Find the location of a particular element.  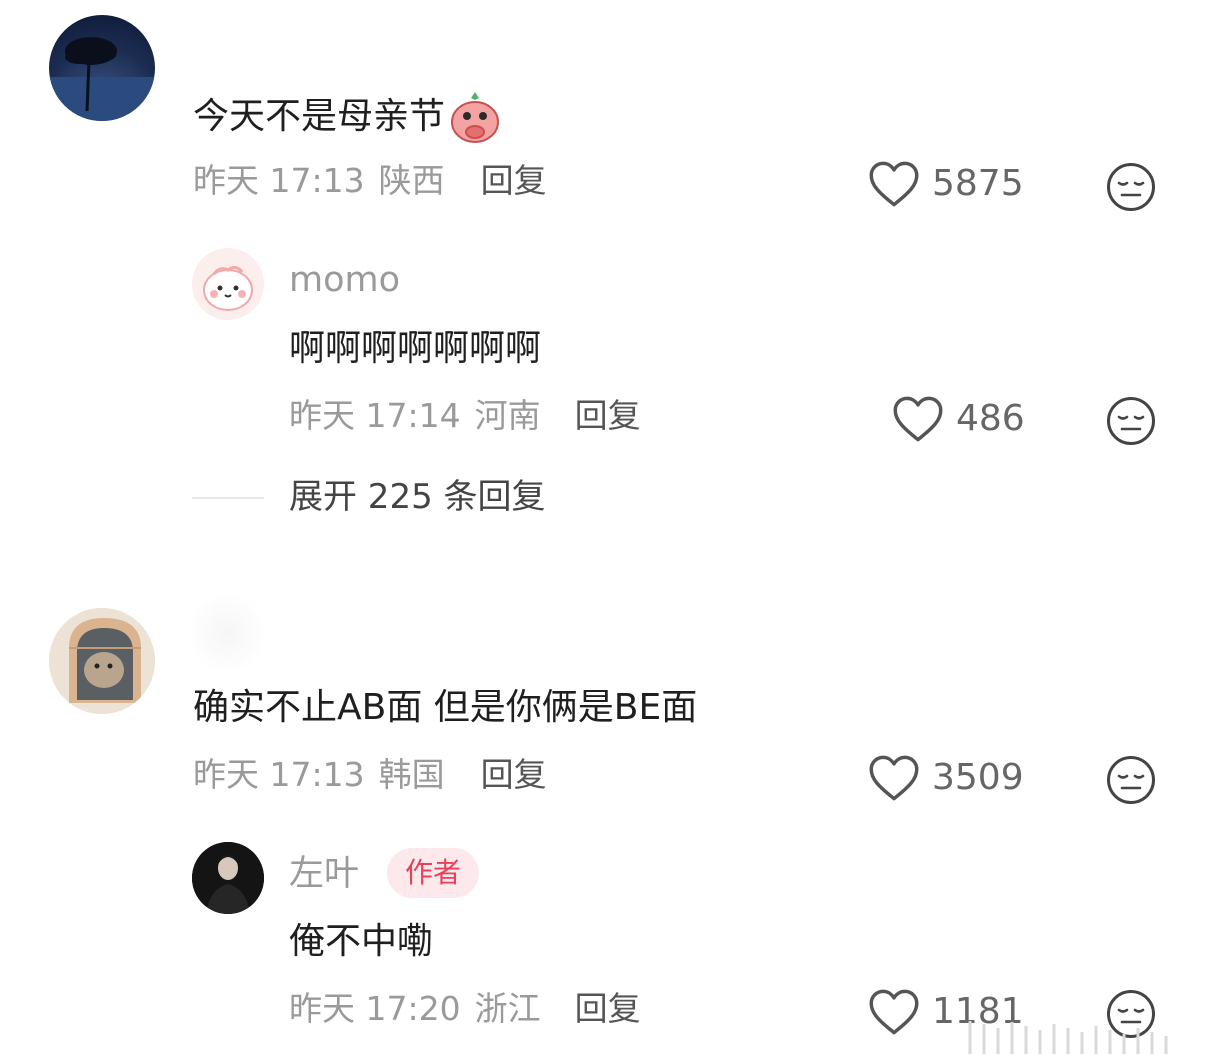

reply-time: 昨天 17:14 is located at coordinates (375, 415).